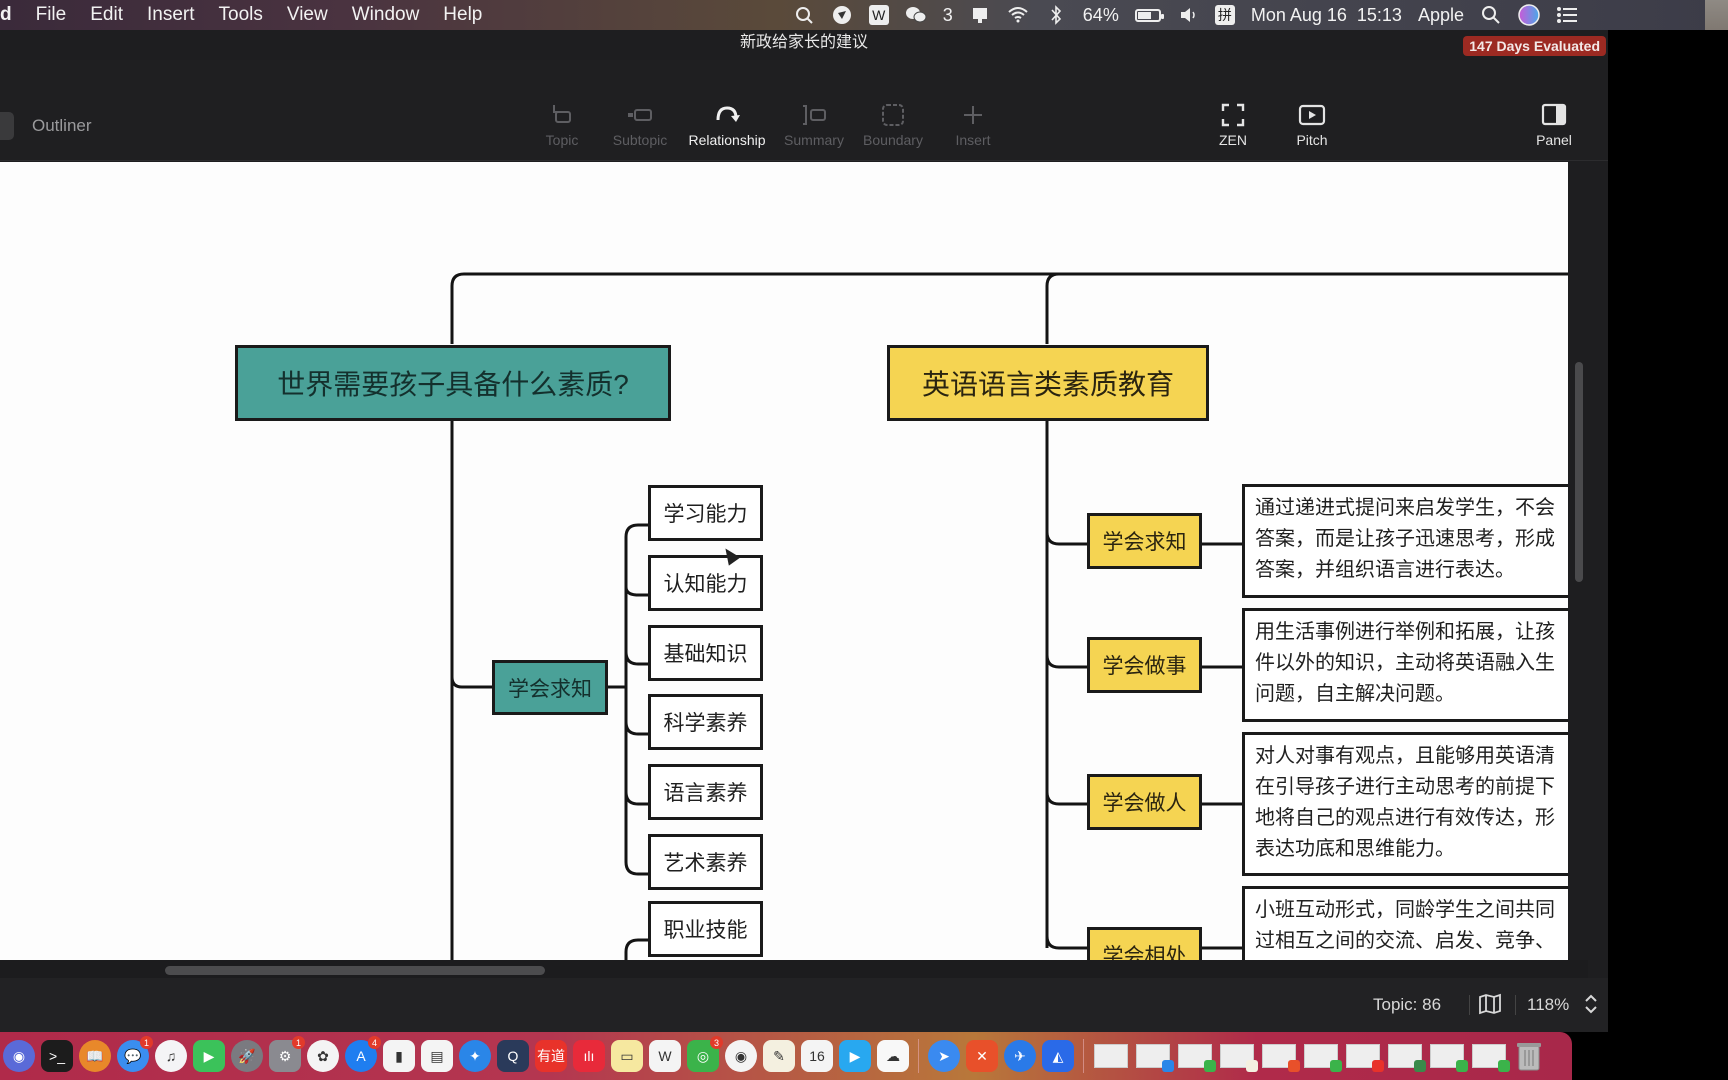 This screenshot has width=1728, height=1080. Describe the element at coordinates (705, 862) in the screenshot. I see `leaf-topic: 艺术素养` at that location.